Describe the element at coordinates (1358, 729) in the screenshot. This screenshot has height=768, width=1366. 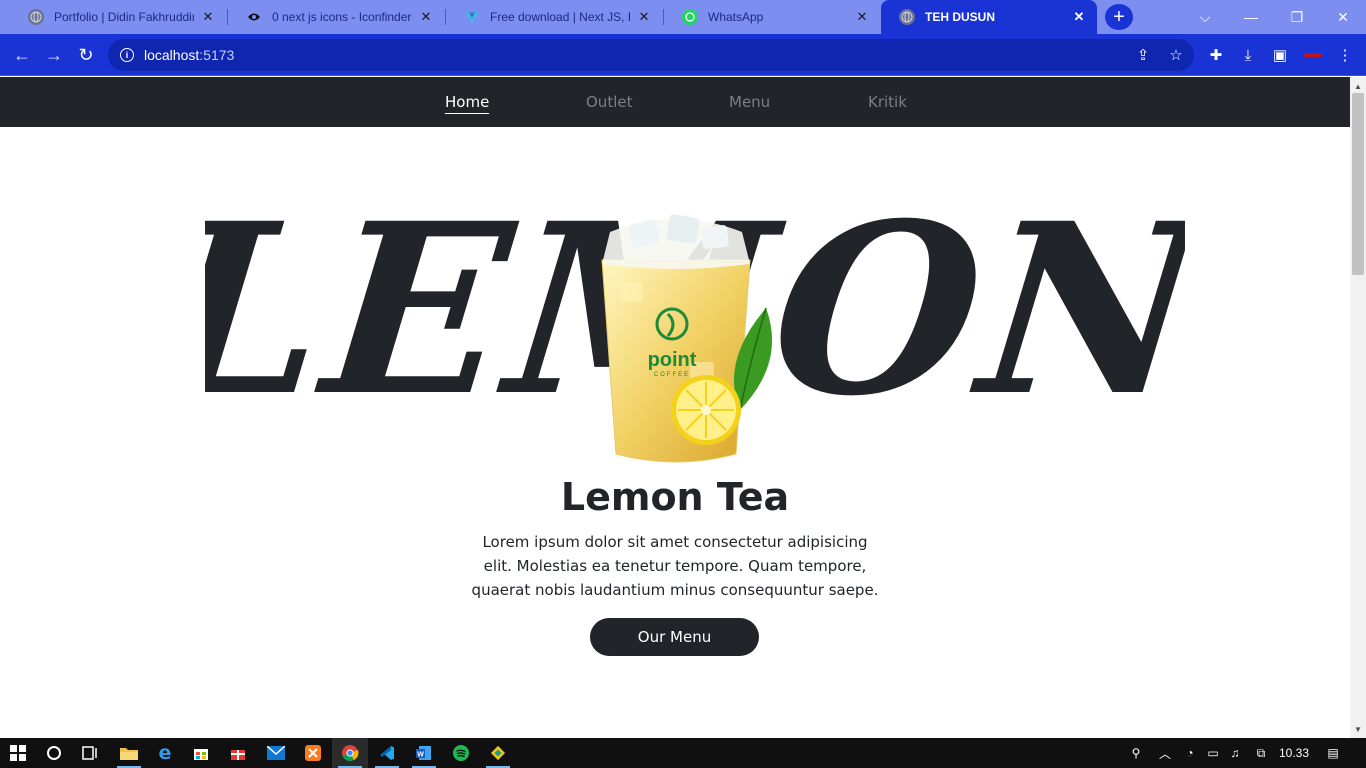
I see `scroll-down-arrow-icon: ▼` at that location.